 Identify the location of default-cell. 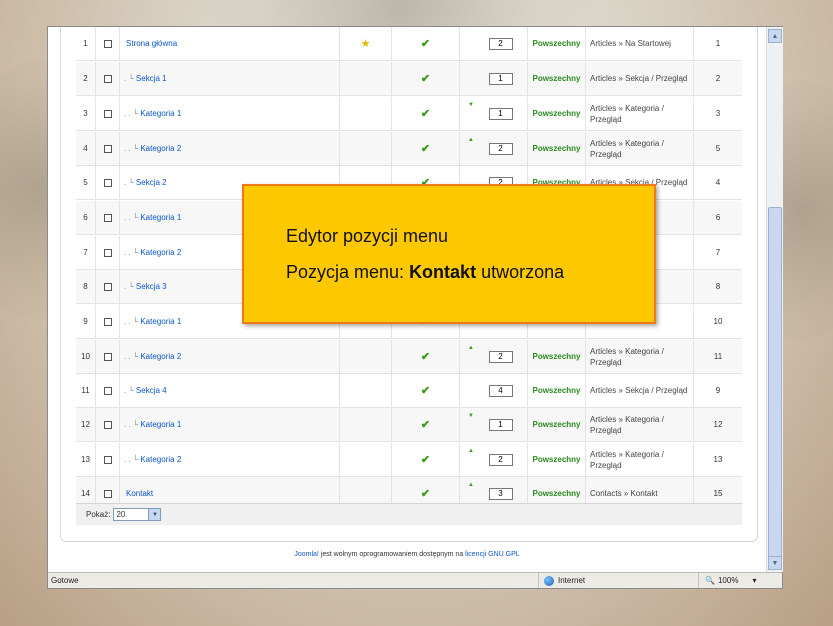
(366, 390).